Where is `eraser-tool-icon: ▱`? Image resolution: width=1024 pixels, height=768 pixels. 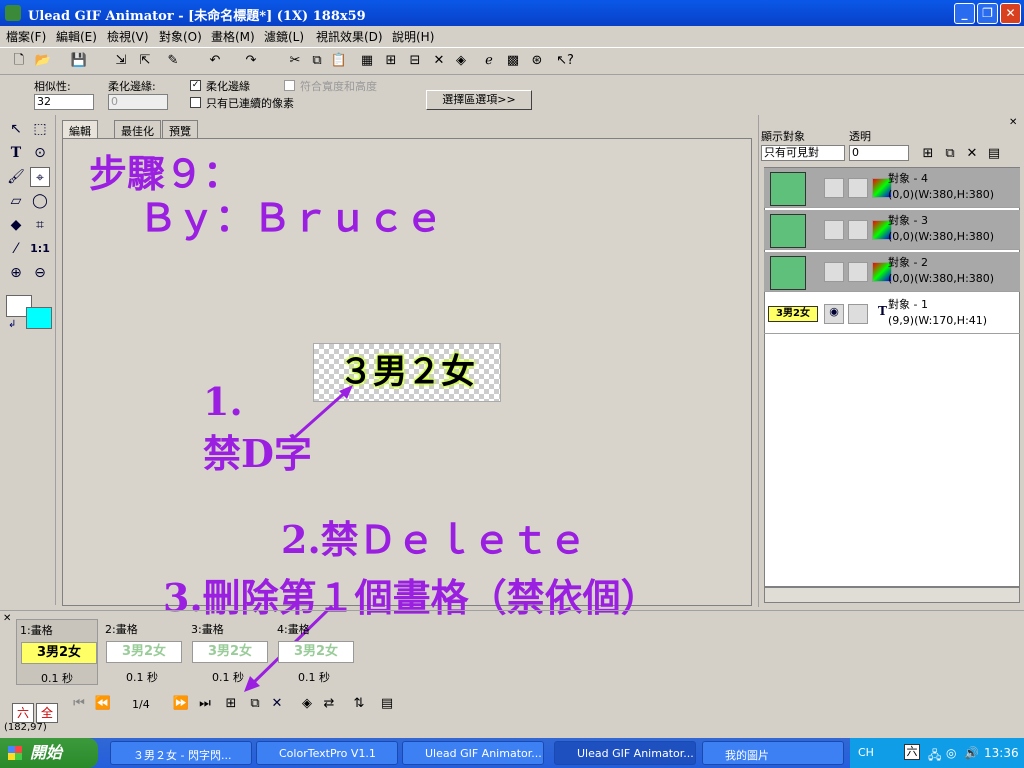
eraser-tool-icon: ▱ is located at coordinates (16, 201).